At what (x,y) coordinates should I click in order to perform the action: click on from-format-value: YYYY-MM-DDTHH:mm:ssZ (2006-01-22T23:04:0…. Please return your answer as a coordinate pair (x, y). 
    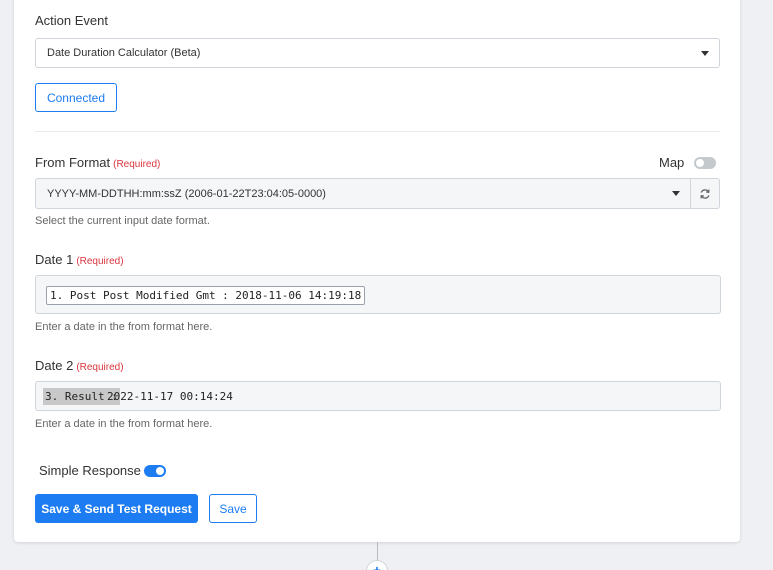
    Looking at the image, I should click on (186, 193).